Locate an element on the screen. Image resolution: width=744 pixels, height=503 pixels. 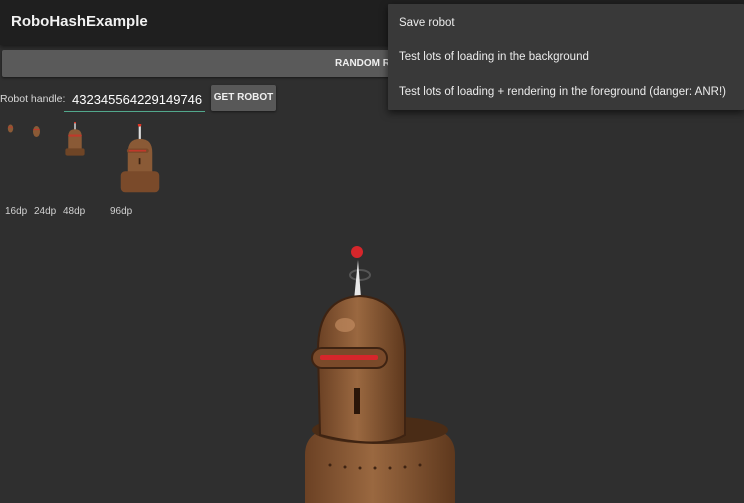
robot-thumbnail-16dp is located at coordinates (10, 128).